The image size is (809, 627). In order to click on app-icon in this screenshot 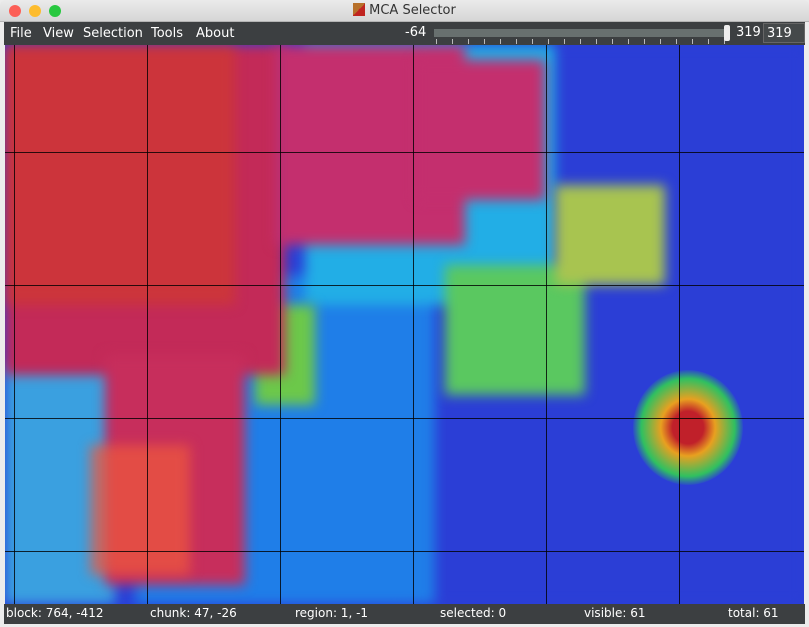, I will do `click(359, 9)`.